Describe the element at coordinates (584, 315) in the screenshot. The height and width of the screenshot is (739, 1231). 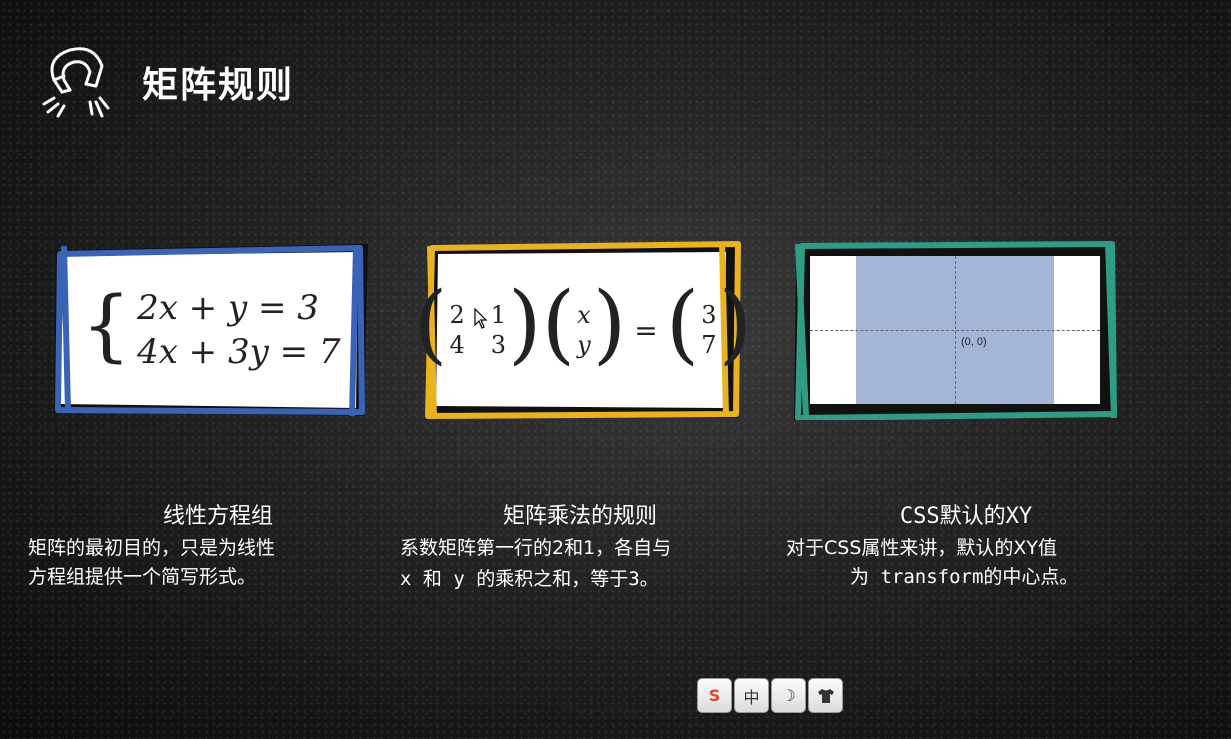
I see `vector-cell: x` at that location.